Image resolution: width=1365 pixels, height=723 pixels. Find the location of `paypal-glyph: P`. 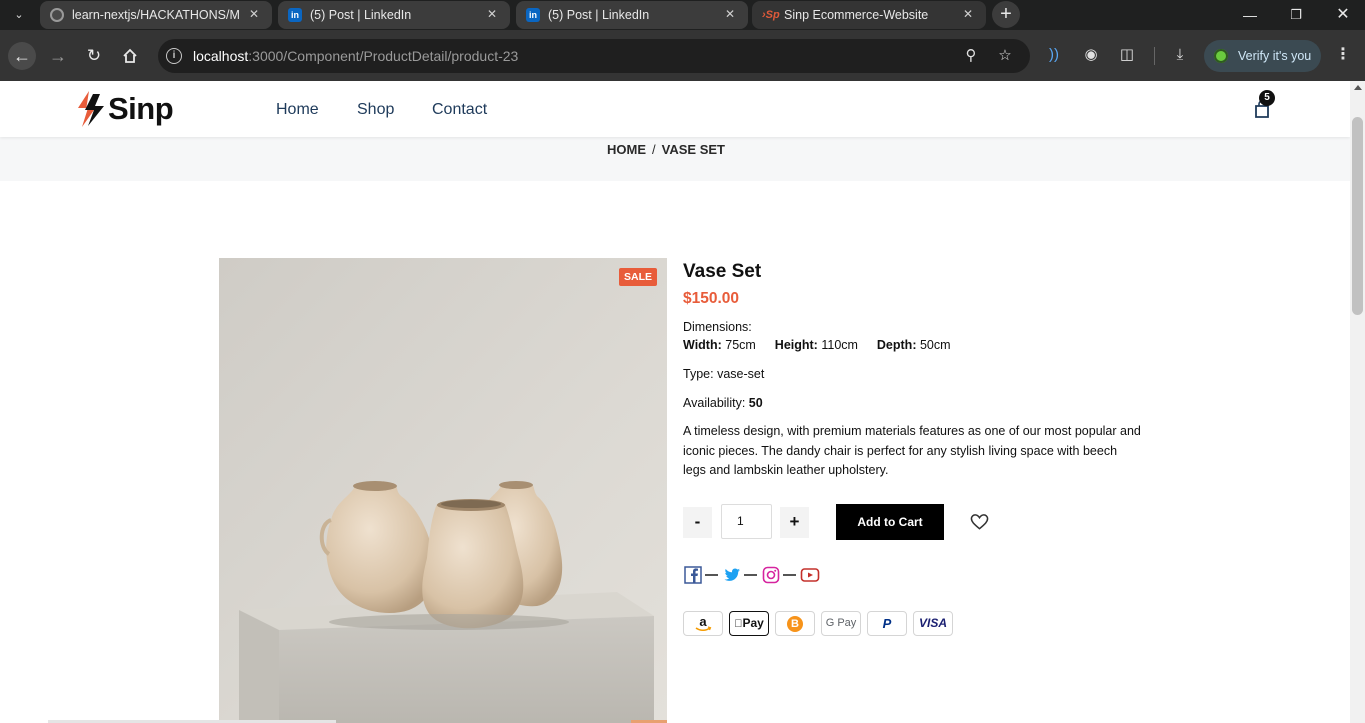

paypal-glyph: P is located at coordinates (887, 623).